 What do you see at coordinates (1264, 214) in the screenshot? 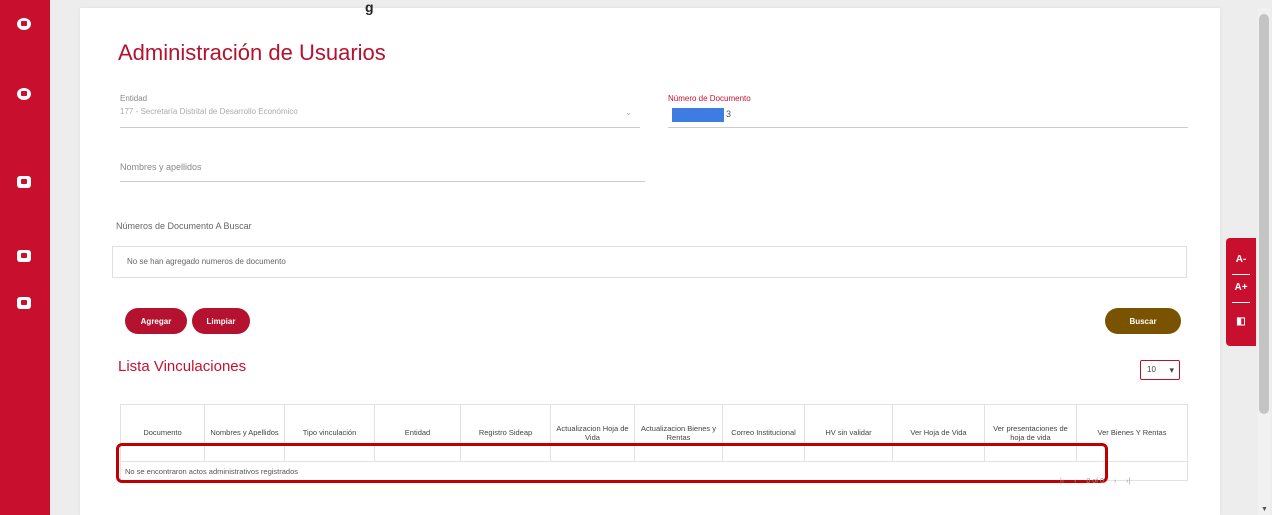
I see `scroll-thumb` at bounding box center [1264, 214].